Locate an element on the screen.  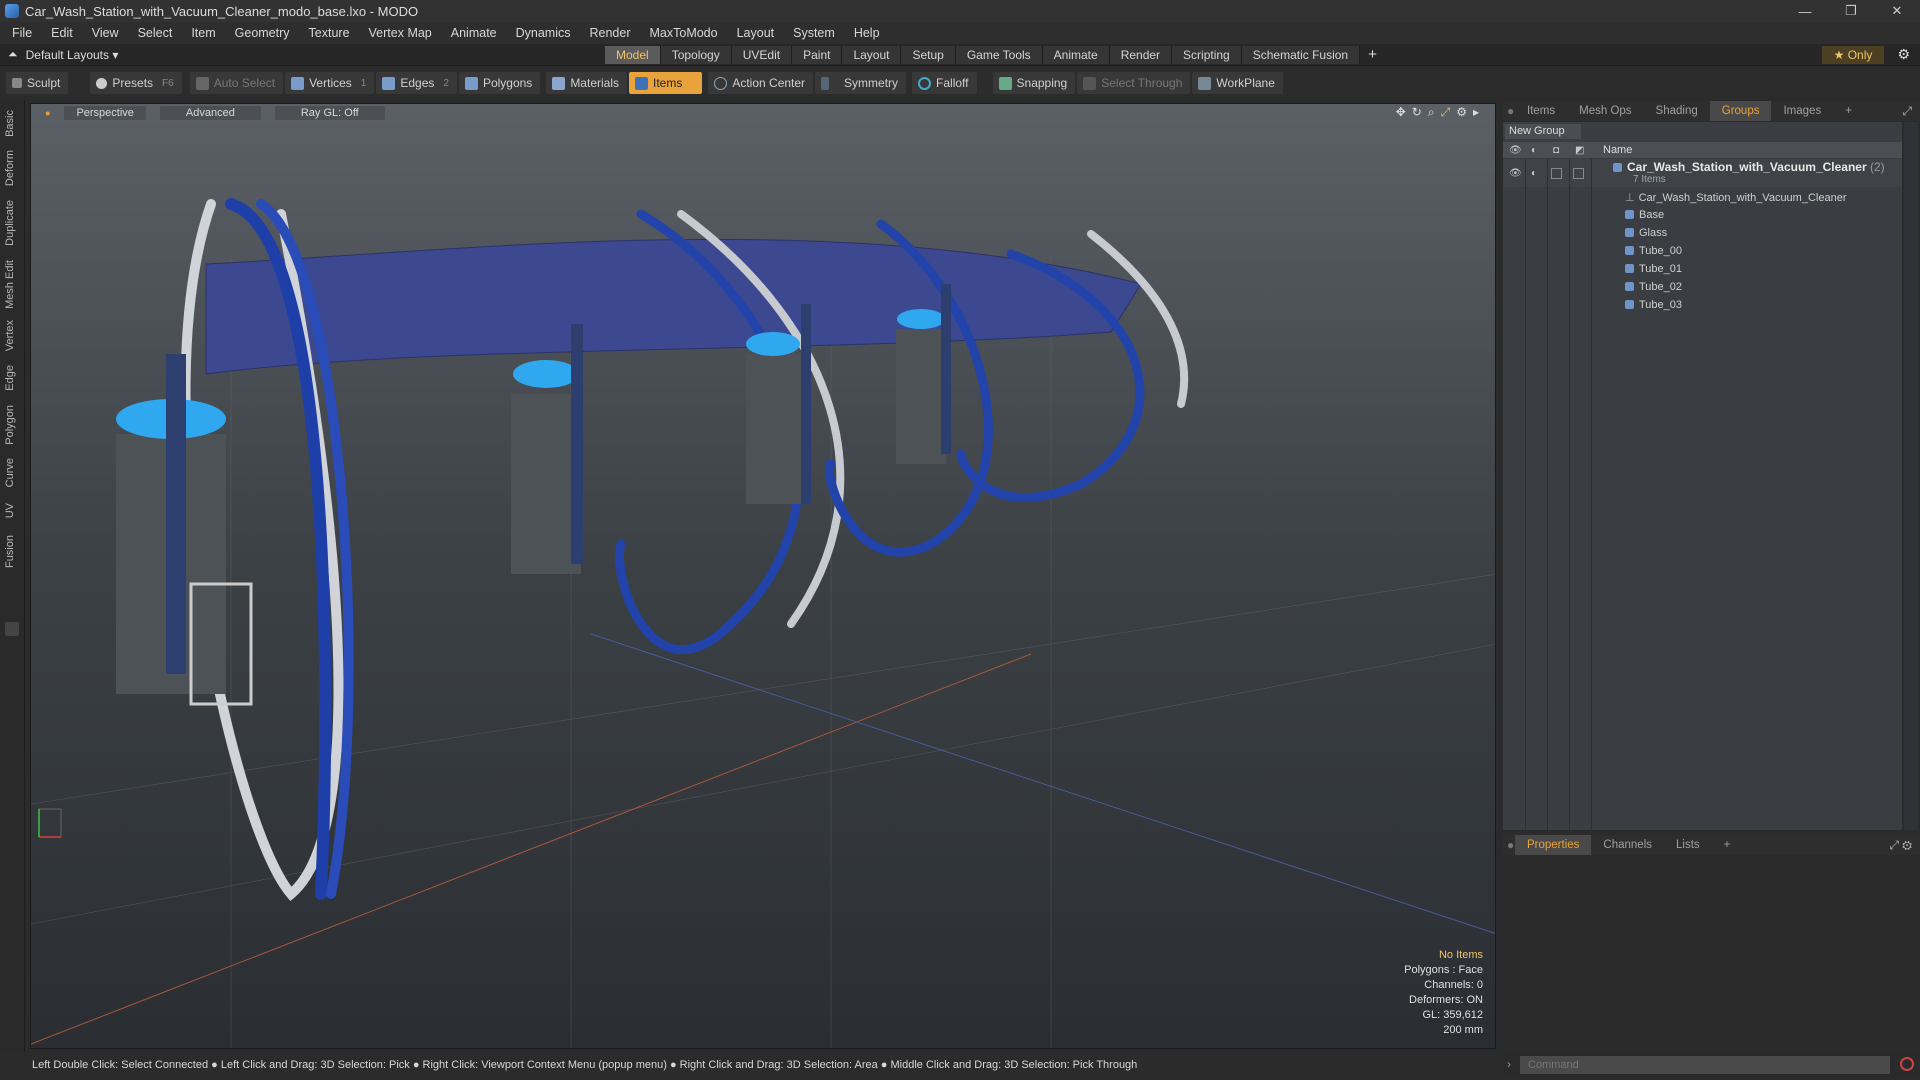
only-toggle: ★ Only is located at coordinates (1853, 55).